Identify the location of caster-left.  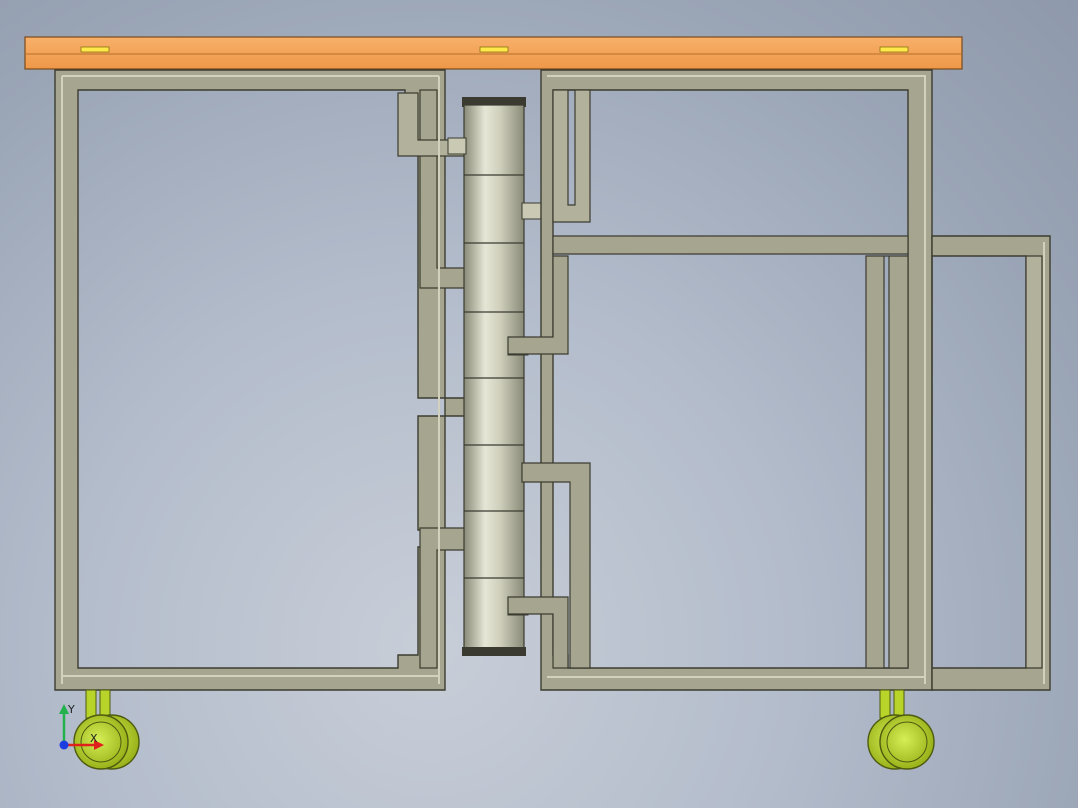
(106, 729).